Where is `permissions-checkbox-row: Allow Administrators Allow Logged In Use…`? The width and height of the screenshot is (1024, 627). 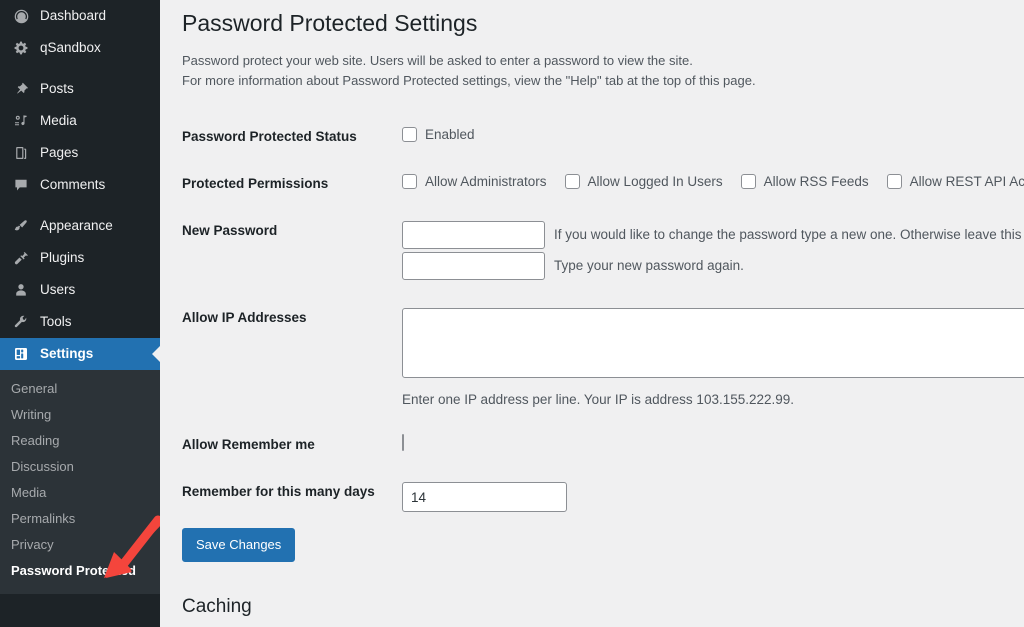
permissions-checkbox-row: Allow Administrators Allow Logged In Use… is located at coordinates (713, 182).